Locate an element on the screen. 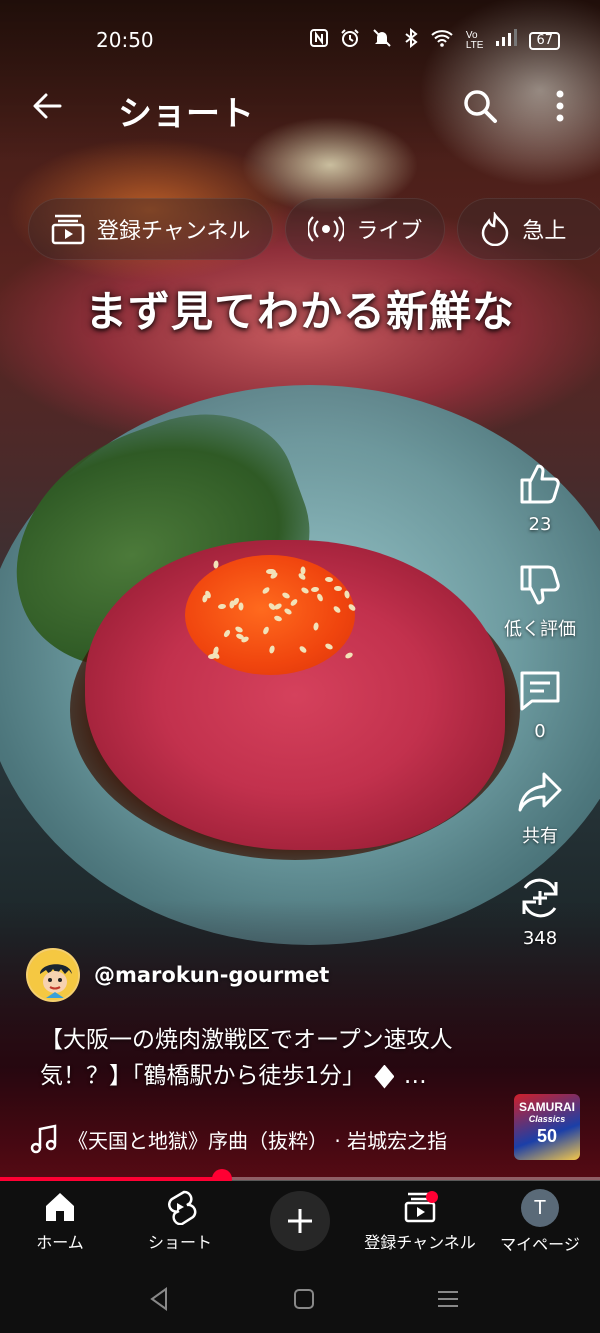  home-icon is located at coordinates (60, 1207).